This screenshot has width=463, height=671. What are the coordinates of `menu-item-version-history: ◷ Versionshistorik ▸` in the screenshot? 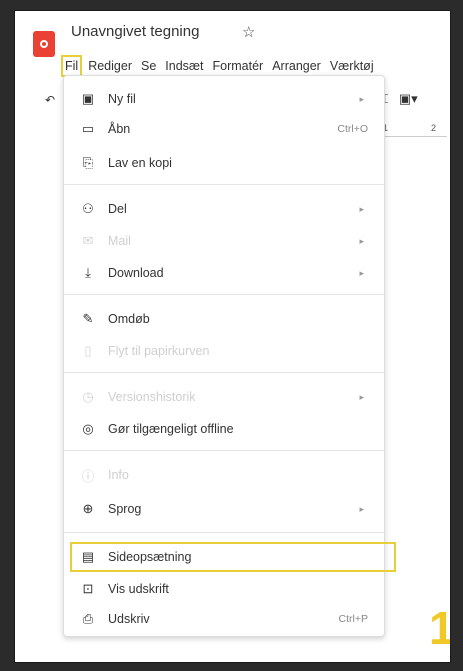 It's located at (227, 397).